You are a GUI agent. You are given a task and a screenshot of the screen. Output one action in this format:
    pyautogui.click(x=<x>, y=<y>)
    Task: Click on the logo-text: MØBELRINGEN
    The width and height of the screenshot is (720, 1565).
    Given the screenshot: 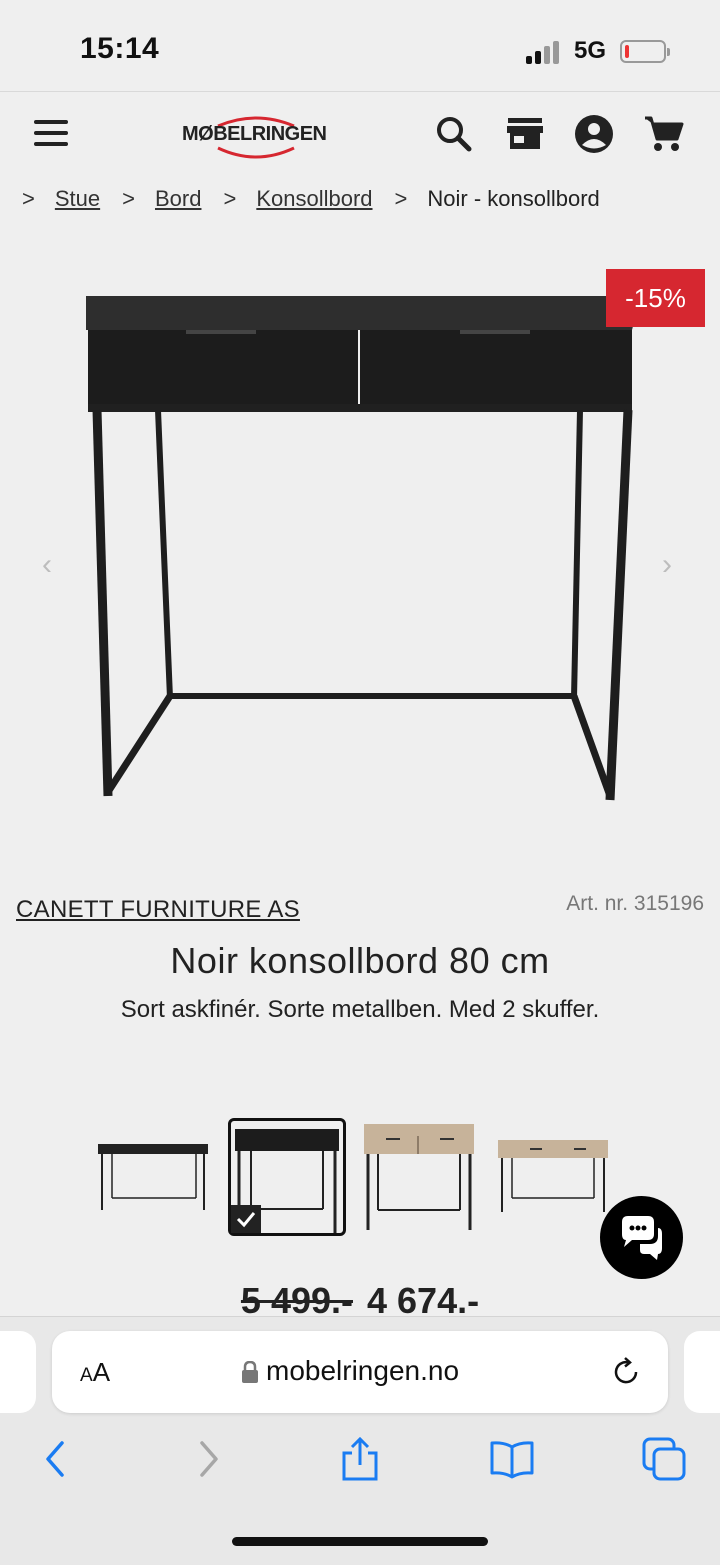 What is the action you would take?
    pyautogui.click(x=254, y=134)
    